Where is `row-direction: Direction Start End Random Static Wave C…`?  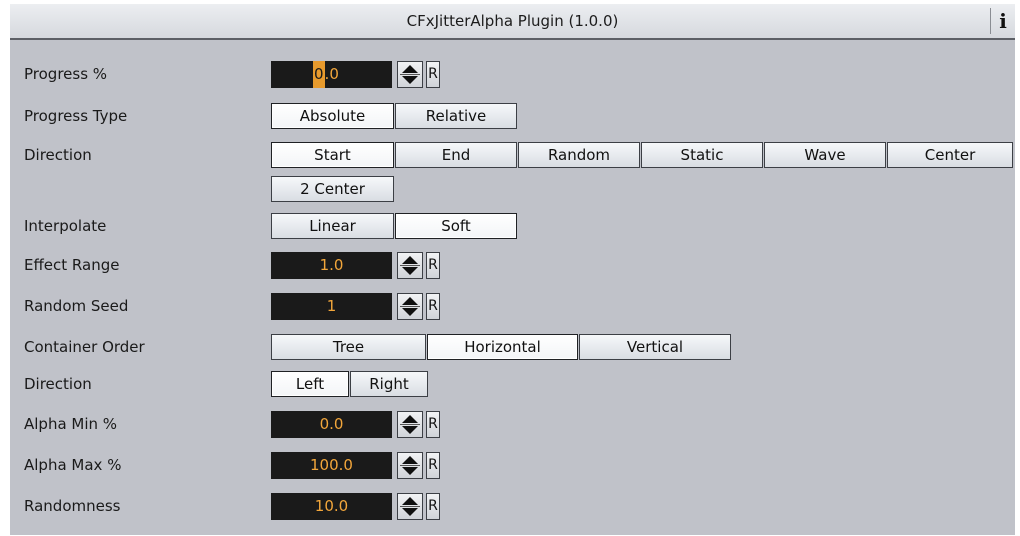
row-direction: Direction Start End Random Static Wave C… is located at coordinates (512, 155).